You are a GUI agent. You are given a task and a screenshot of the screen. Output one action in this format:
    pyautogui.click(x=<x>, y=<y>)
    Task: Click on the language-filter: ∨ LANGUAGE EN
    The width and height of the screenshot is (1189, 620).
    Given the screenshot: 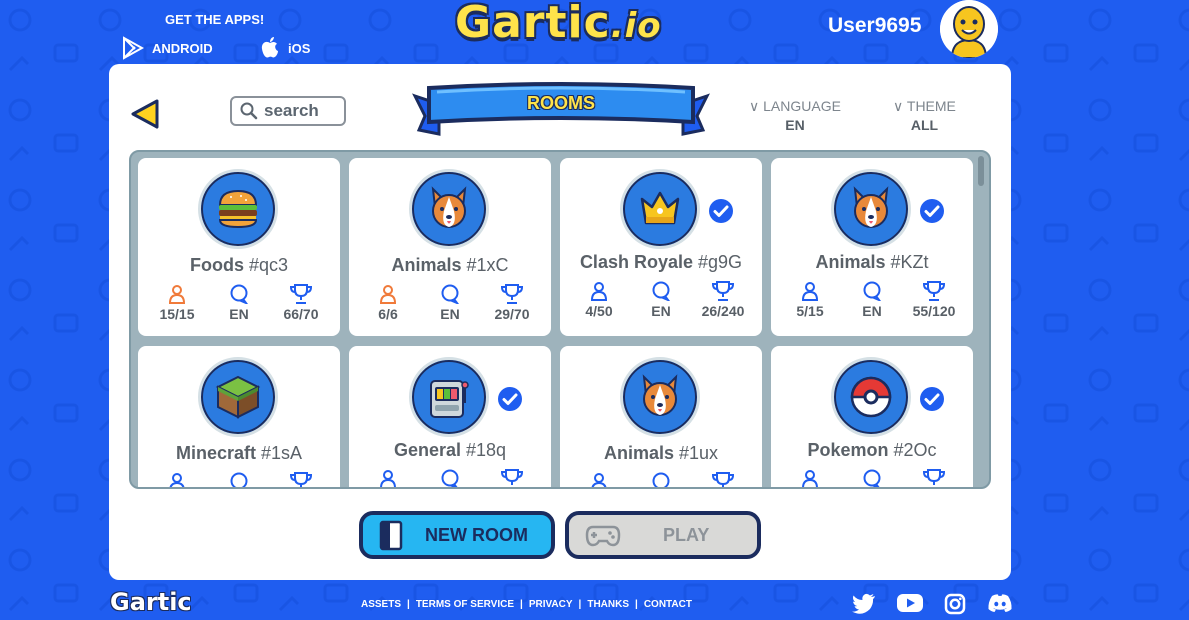 What is the action you would take?
    pyautogui.click(x=795, y=115)
    